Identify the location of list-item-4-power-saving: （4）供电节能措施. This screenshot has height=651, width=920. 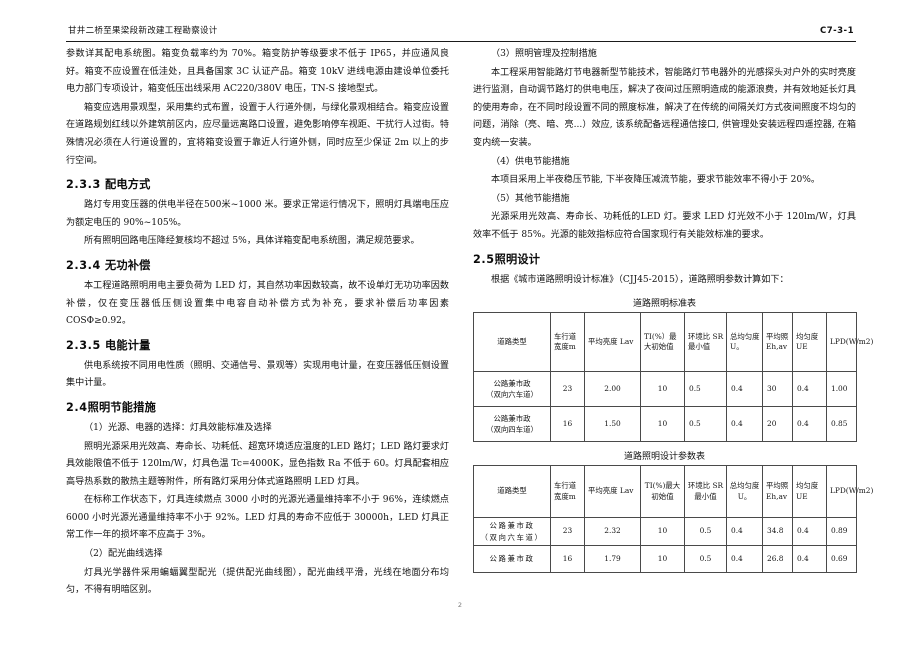
(530, 161).